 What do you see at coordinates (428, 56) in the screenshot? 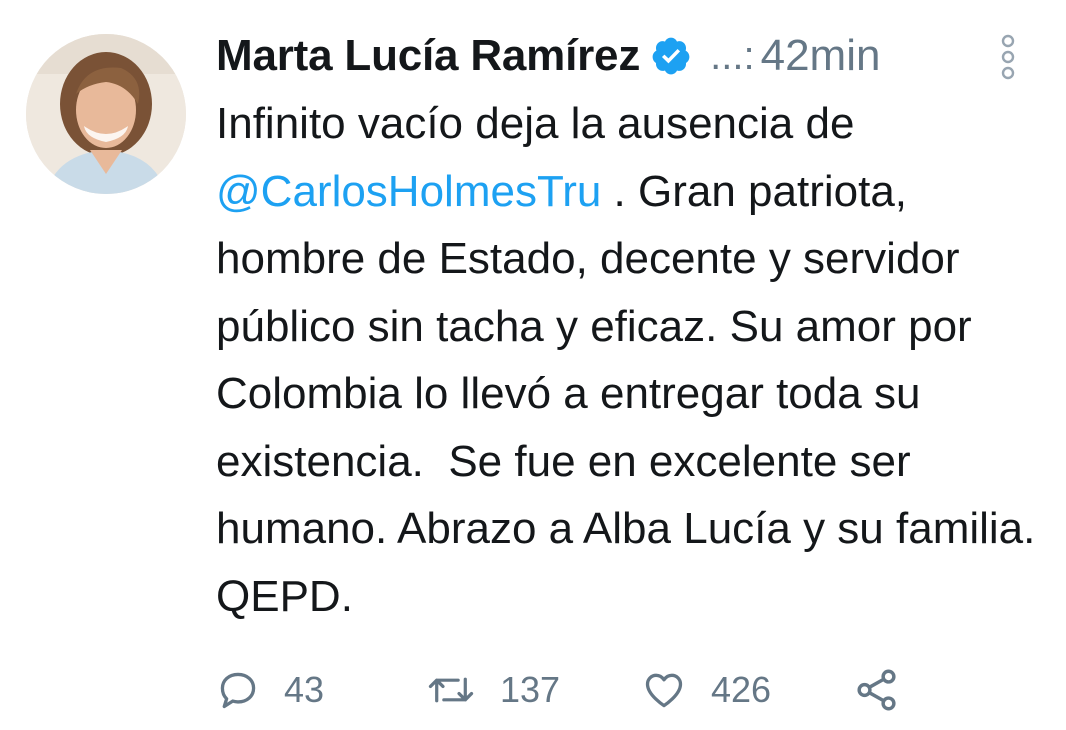
I see `author-name: Marta Lucía Ramírez` at bounding box center [428, 56].